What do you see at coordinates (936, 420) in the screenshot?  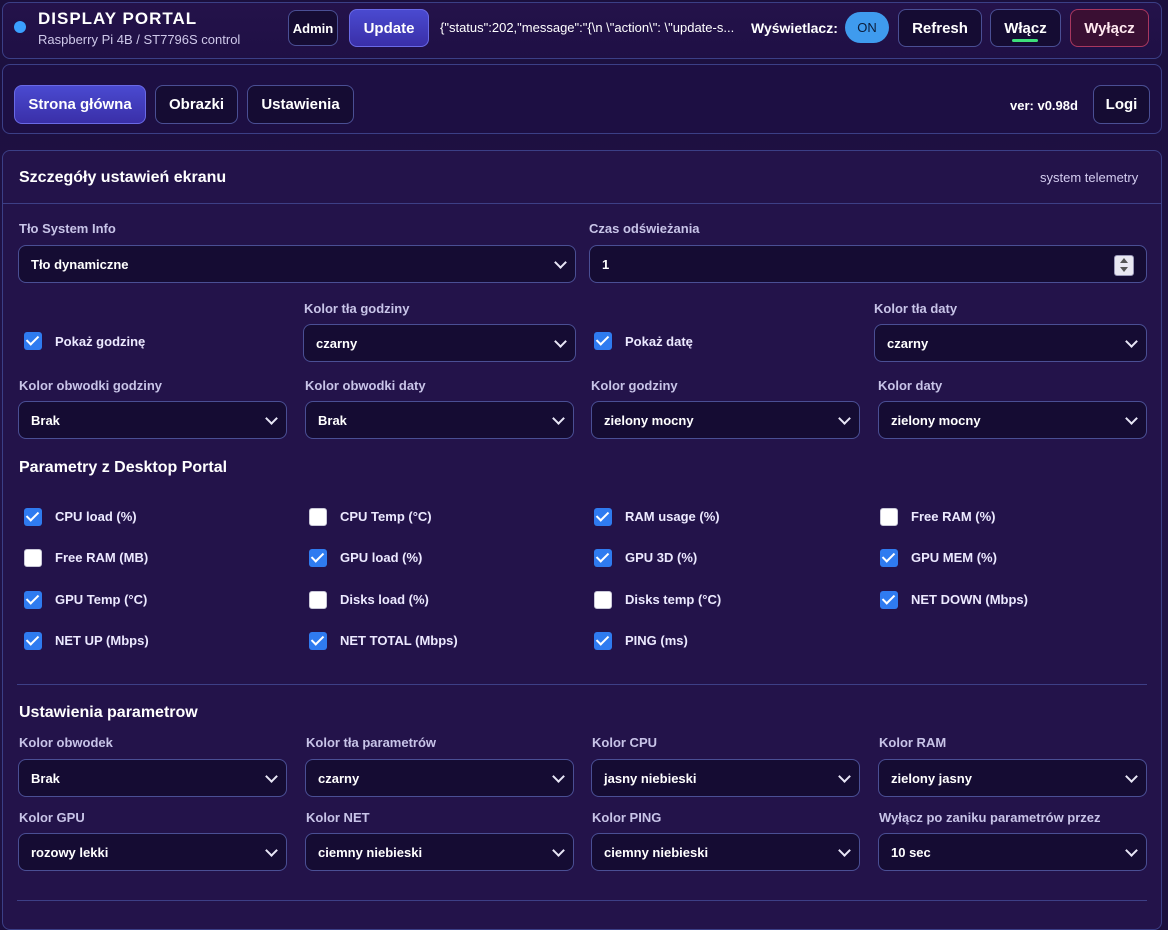 I see `date-color-value: zielony mocny` at bounding box center [936, 420].